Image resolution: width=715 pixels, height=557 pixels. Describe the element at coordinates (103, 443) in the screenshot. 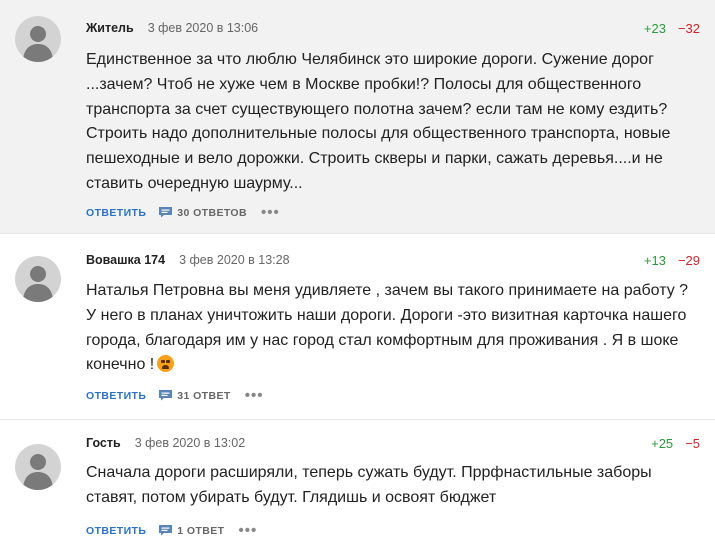

I see `author-name: Гость` at that location.